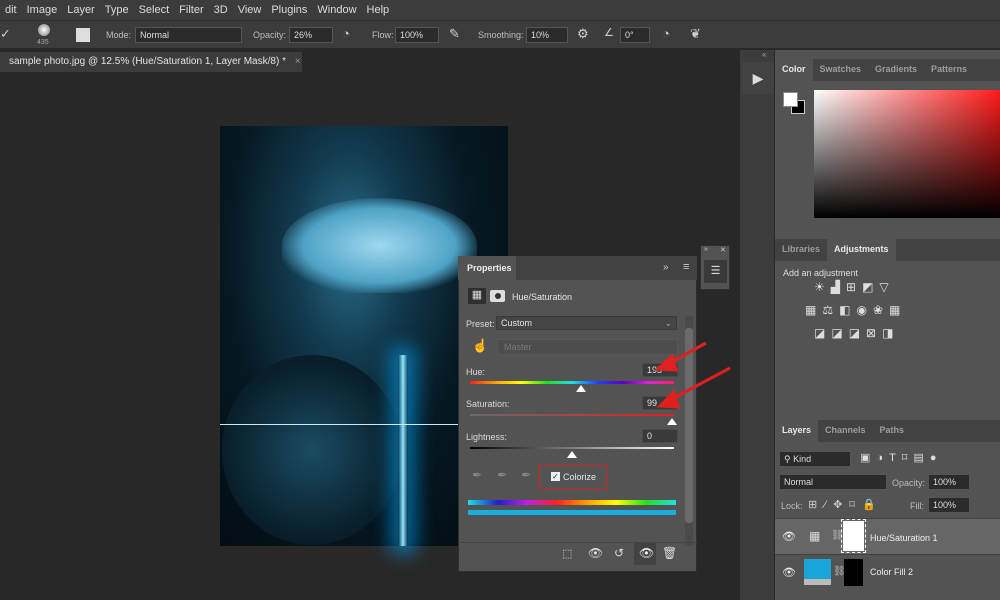  I want to click on lock-pixels-icon: ∕, so click(828, 505).